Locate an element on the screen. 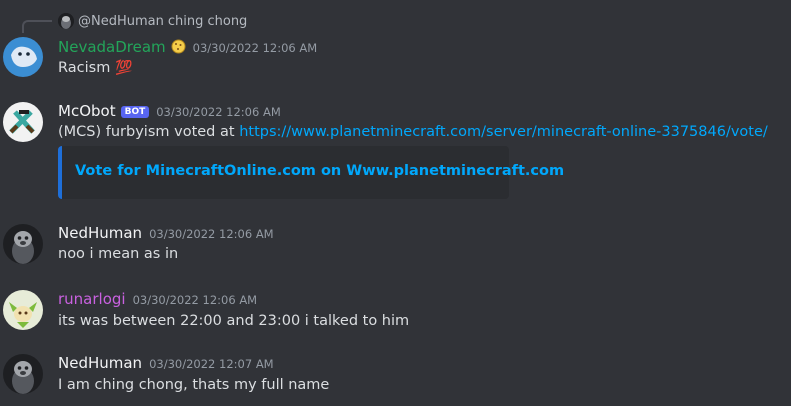  message-text: (MCS) furbyism voted at is located at coordinates (149, 132).